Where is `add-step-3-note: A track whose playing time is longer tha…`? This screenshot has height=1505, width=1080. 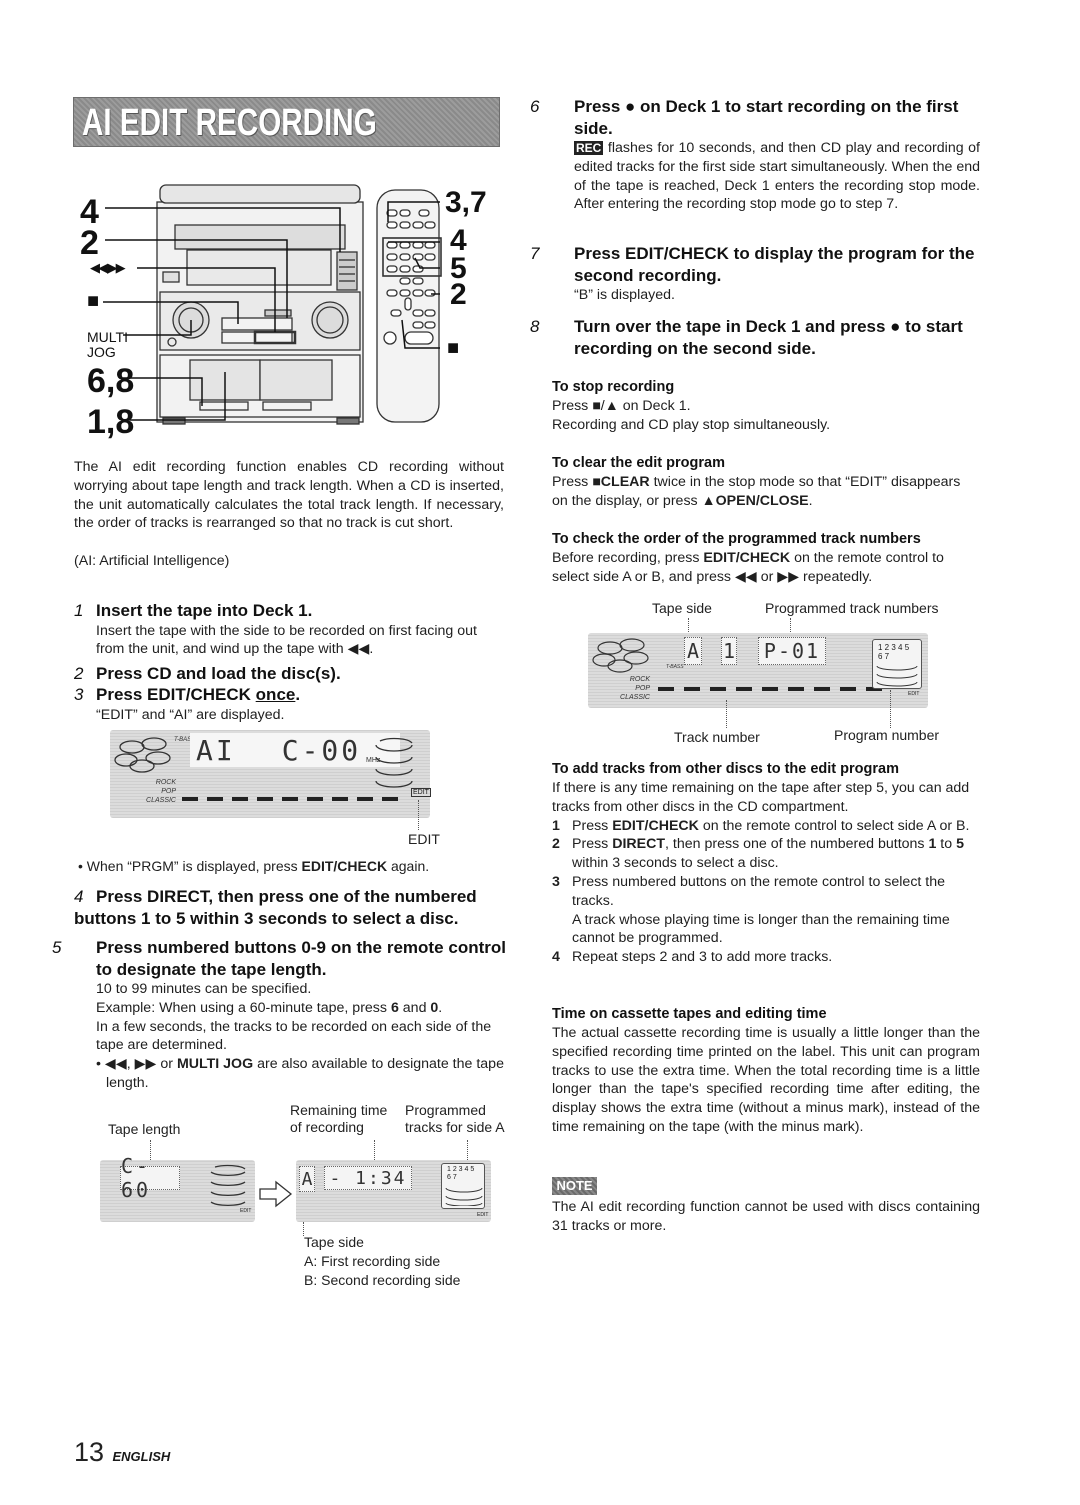
add-step-3-note: A track whose playing time is longer tha… is located at coordinates (761, 929).